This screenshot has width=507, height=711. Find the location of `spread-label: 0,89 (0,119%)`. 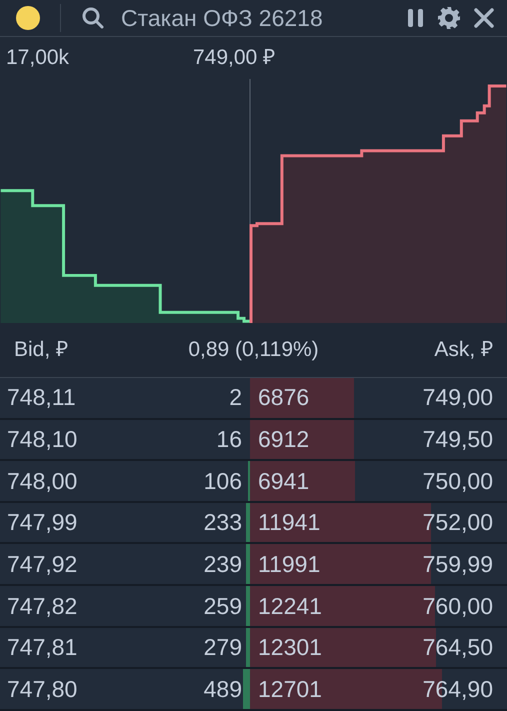

spread-label: 0,89 (0,119%) is located at coordinates (253, 350).